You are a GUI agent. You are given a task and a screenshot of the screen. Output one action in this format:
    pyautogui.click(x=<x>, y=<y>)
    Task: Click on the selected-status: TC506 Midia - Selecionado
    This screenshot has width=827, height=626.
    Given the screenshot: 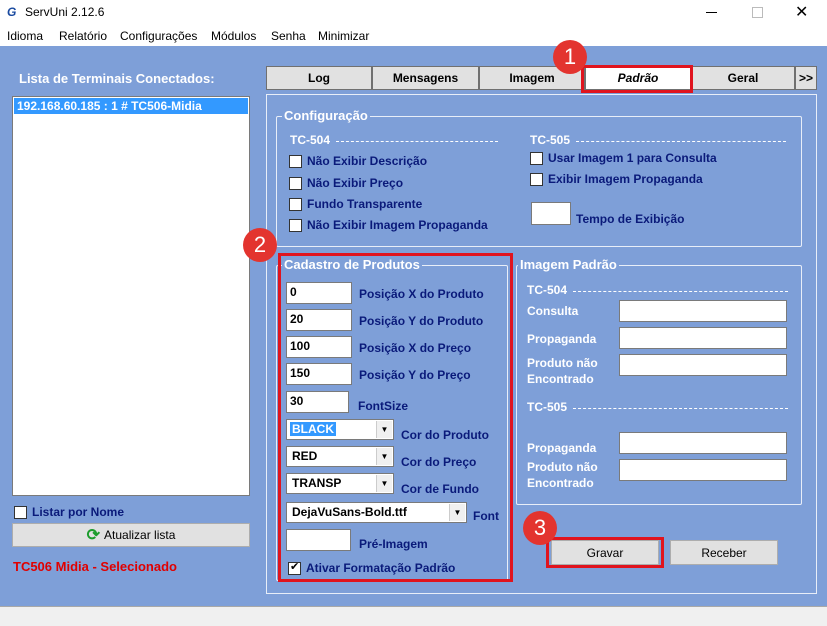 What is the action you would take?
    pyautogui.click(x=95, y=566)
    